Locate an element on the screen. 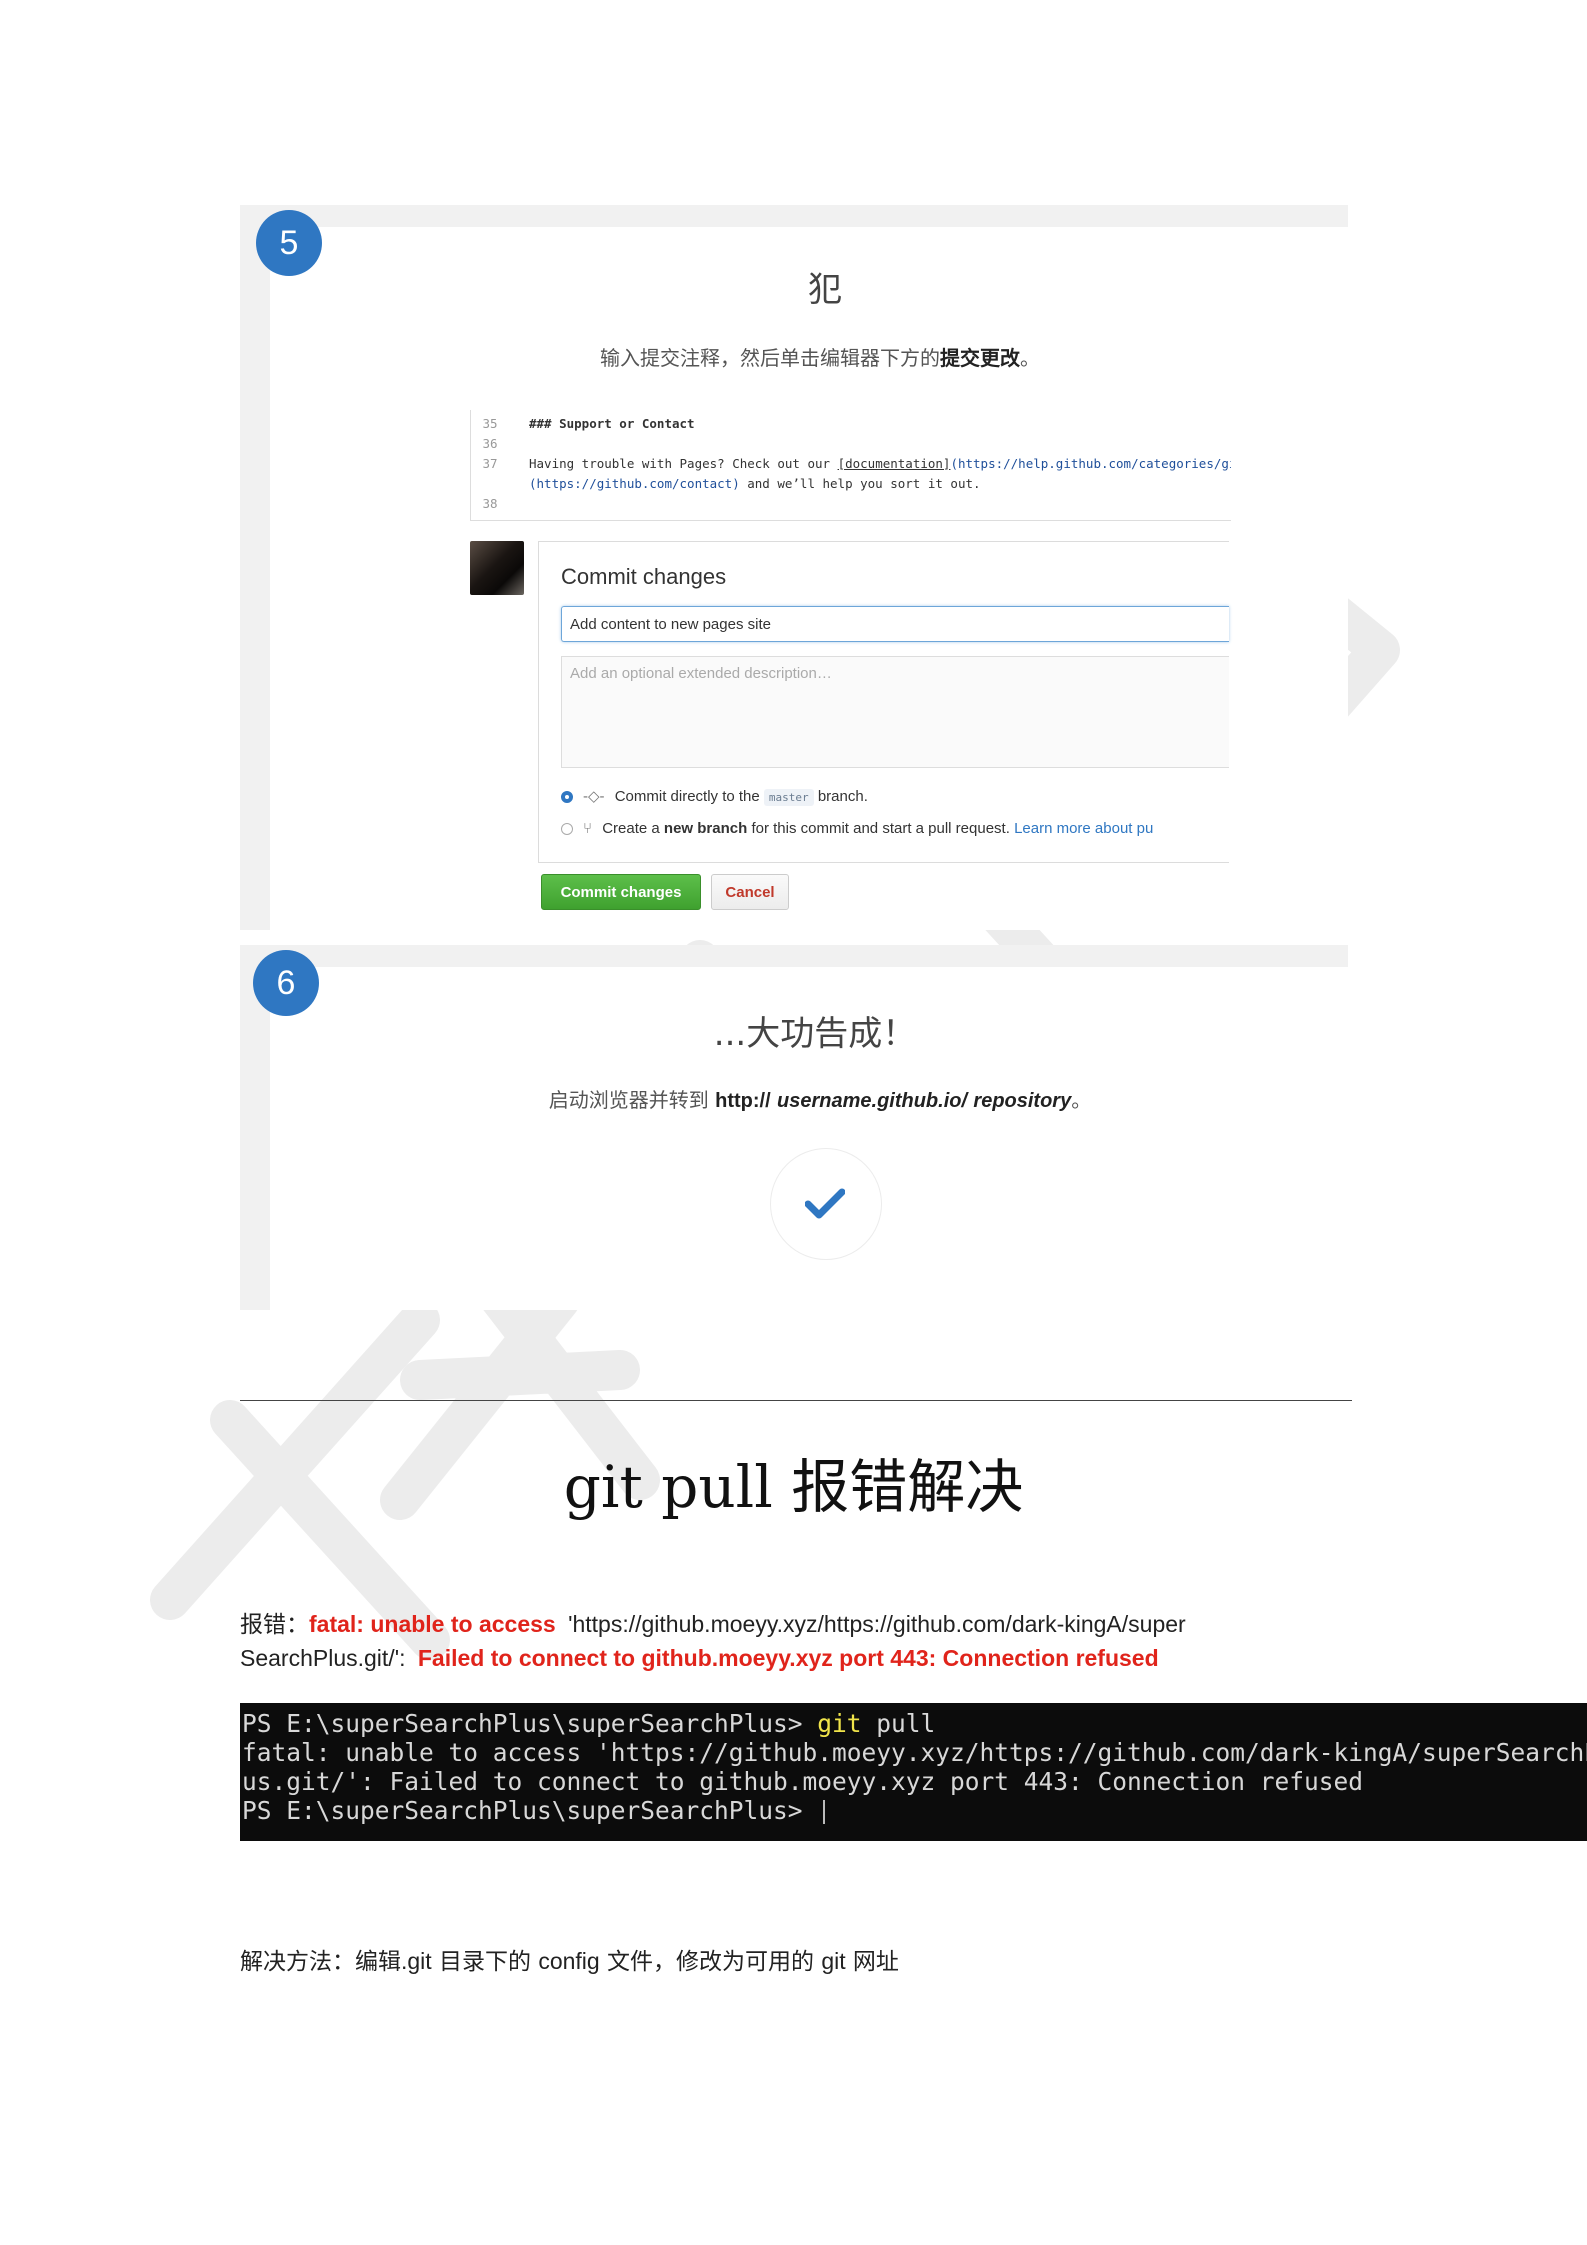 The width and height of the screenshot is (1587, 2245). code-url: (https://github.com/contact) is located at coordinates (634, 483).